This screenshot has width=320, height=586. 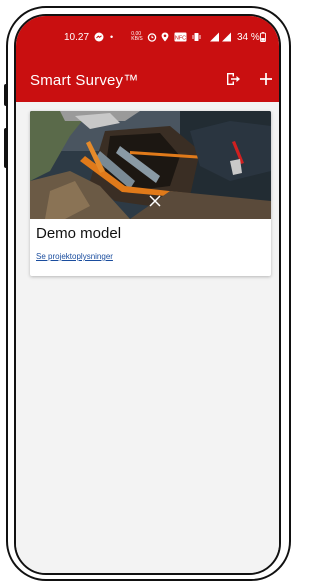 I want to click on project-title: Demo model, so click(x=79, y=233).